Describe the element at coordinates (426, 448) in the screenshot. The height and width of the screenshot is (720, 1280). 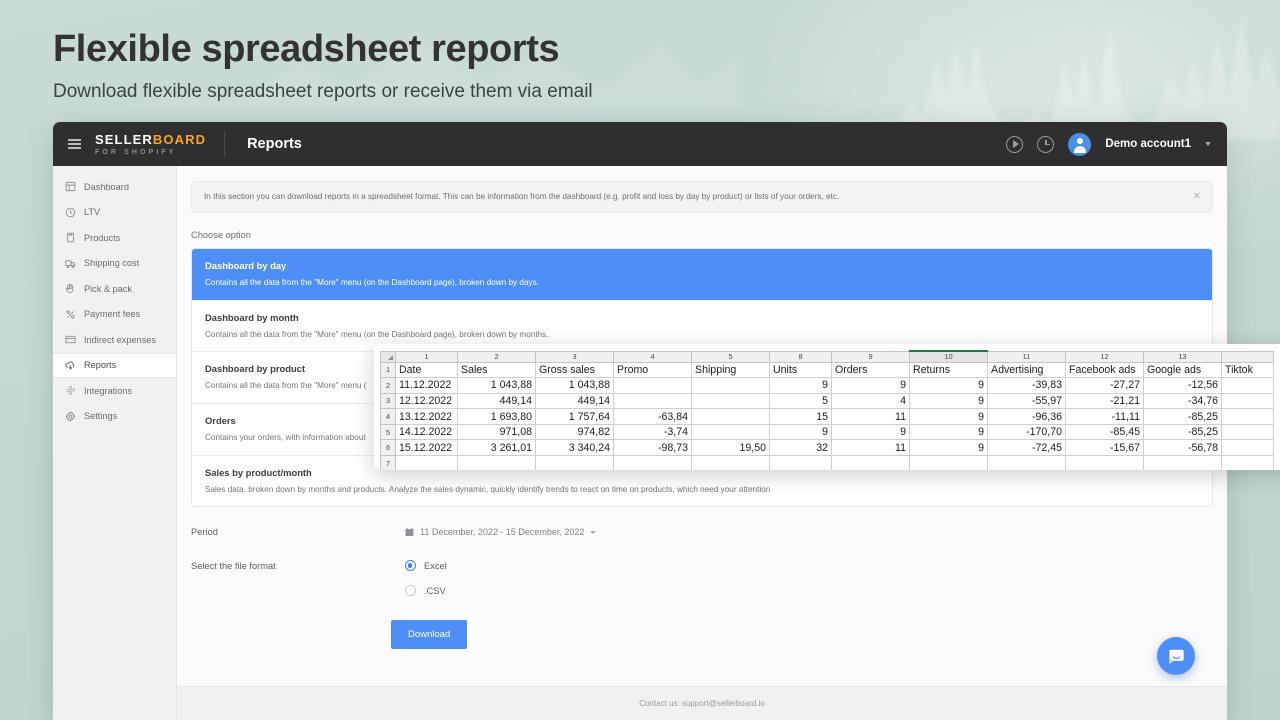
I see `spreadsheet-cell: 15.12.2022` at that location.